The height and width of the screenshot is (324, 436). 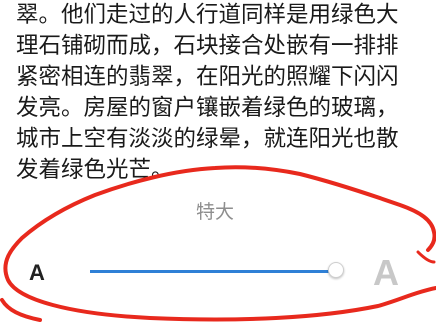 I want to click on text-line: 紧密相连的翡翠，在阳光的照耀下闪闪, so click(x=207, y=77).